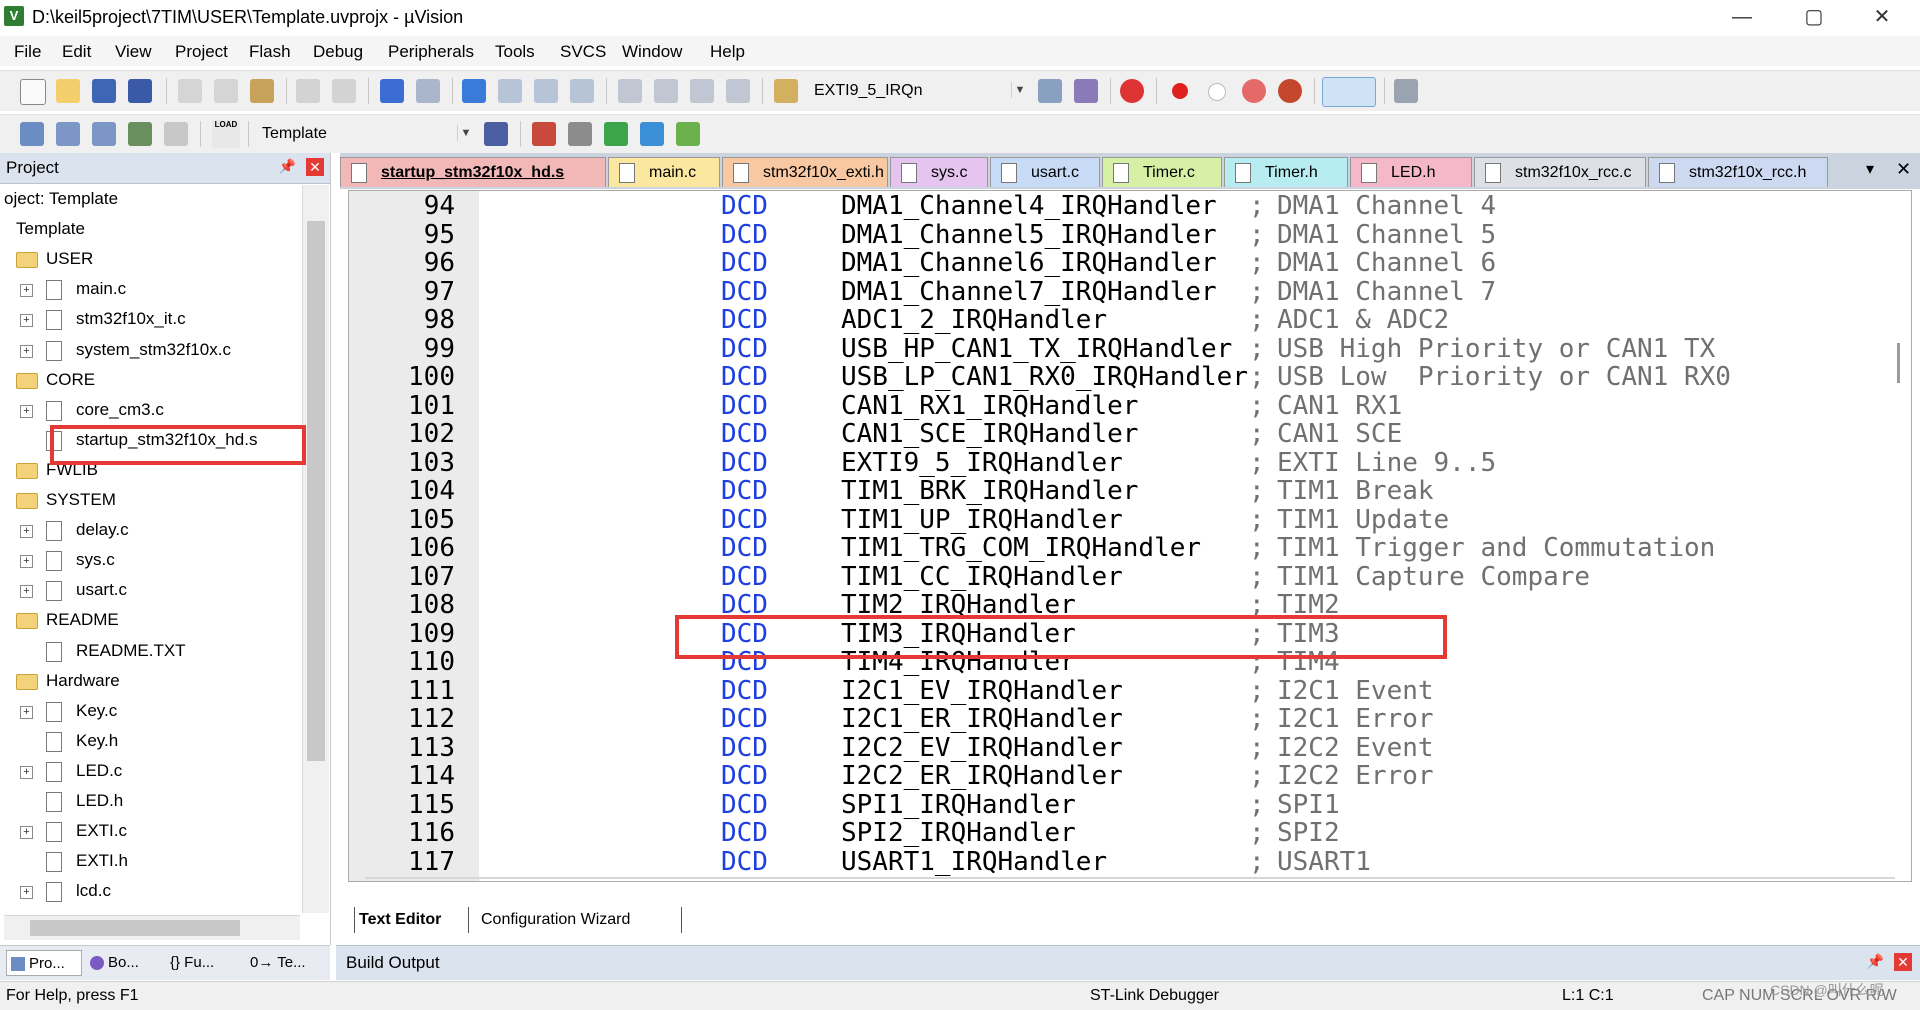  Describe the element at coordinates (1119, 406) in the screenshot. I see `code-line: 101 DCD CAN1_RX1_IRQHandler; CAN1 RX1` at that location.